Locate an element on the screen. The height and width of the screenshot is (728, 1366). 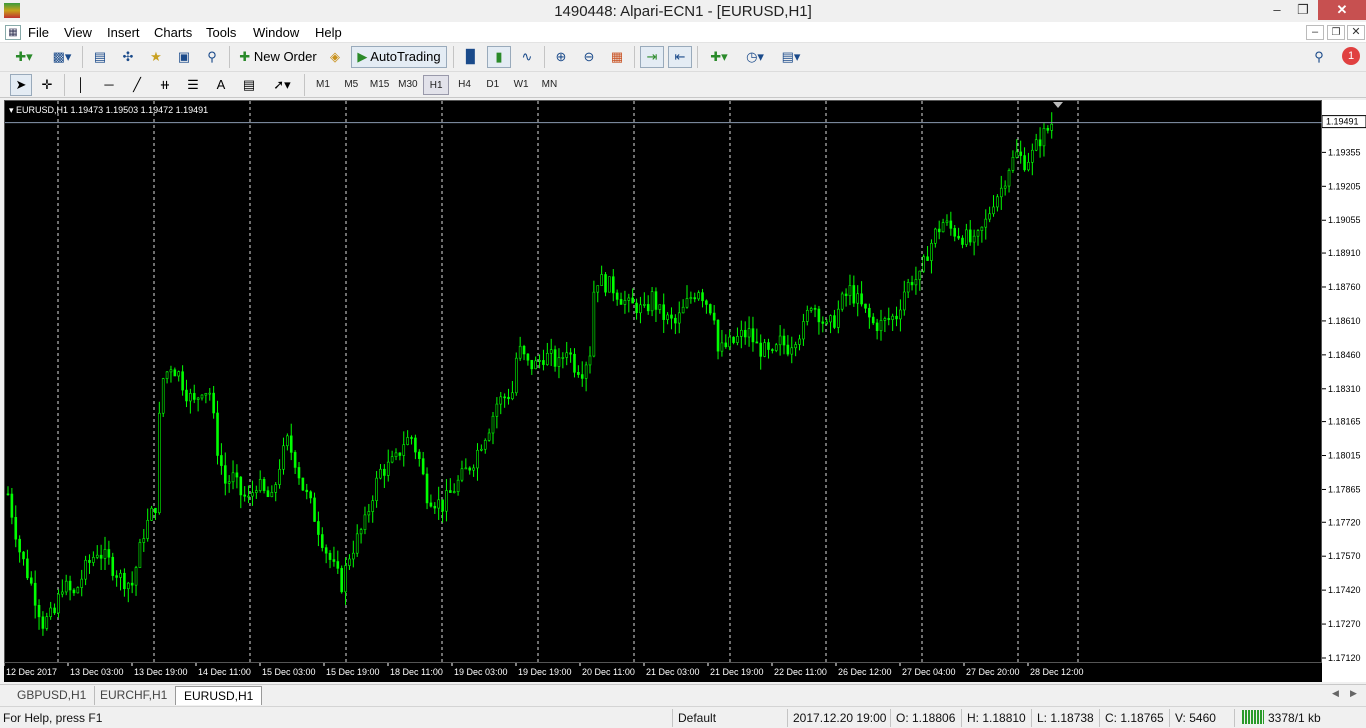
menu-insert: Insert is located at coordinates (123, 32).